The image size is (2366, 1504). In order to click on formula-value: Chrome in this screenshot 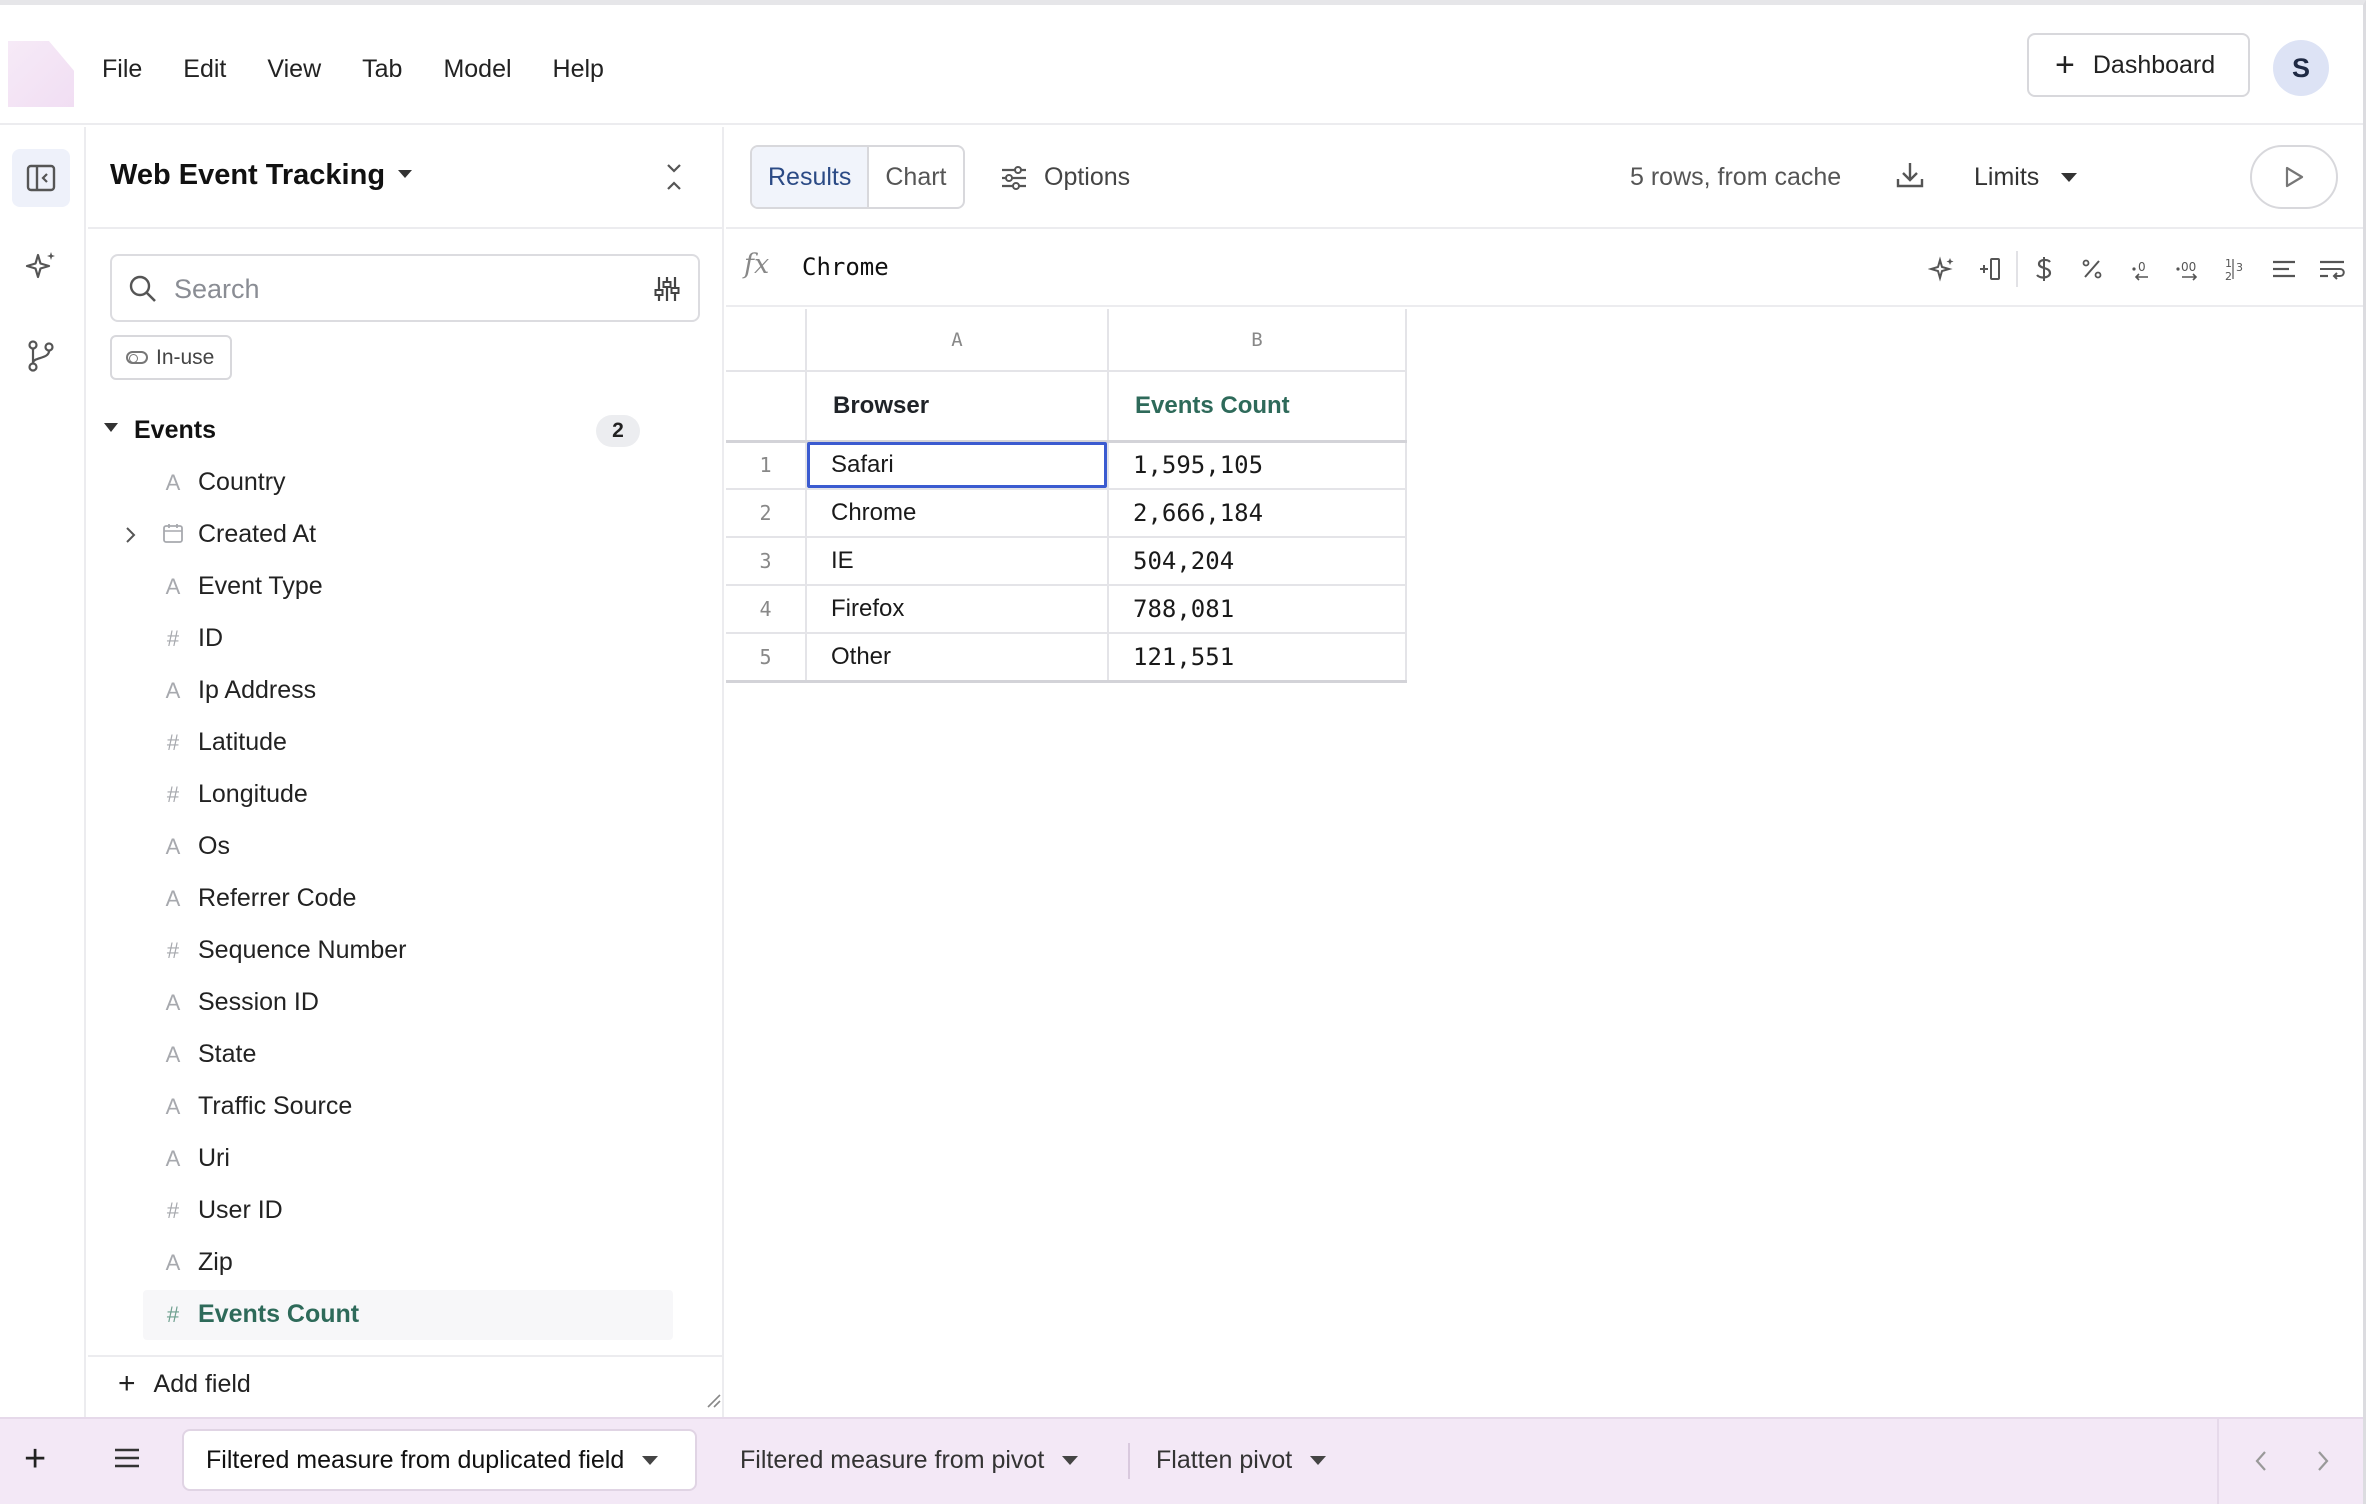, I will do `click(845, 267)`.